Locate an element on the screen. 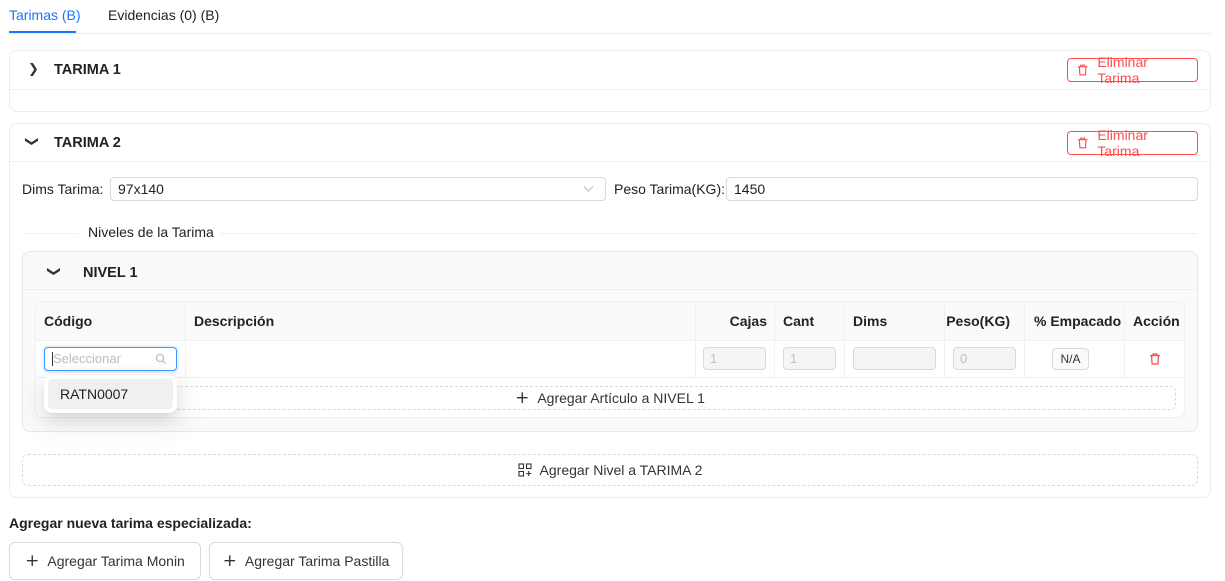 This screenshot has height=581, width=1225. tarima-1-card is located at coordinates (610, 81).